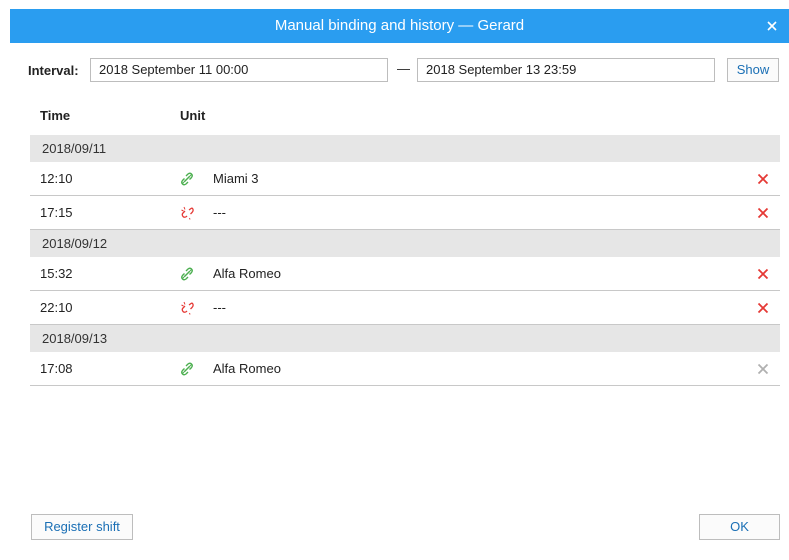 This screenshot has height=560, width=789. I want to click on column-header-unit: Unit, so click(193, 115).